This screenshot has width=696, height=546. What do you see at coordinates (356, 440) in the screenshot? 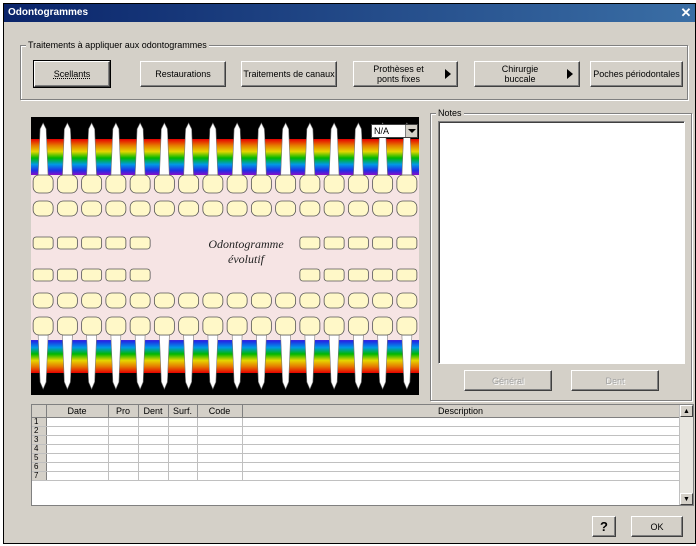
I see `table-row: 3` at bounding box center [356, 440].